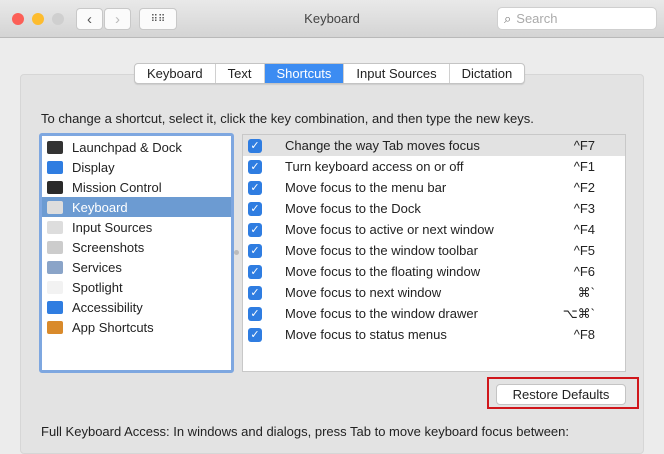 The image size is (664, 454). Describe the element at coordinates (107, 307) in the screenshot. I see `category-label: Accessibility` at that location.